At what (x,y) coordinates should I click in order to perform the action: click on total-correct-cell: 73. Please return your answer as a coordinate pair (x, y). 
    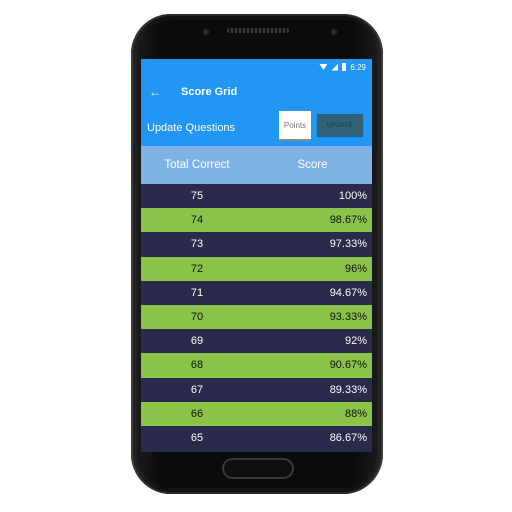
    Looking at the image, I should click on (197, 244).